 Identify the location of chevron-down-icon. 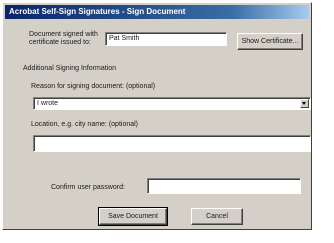
(304, 103).